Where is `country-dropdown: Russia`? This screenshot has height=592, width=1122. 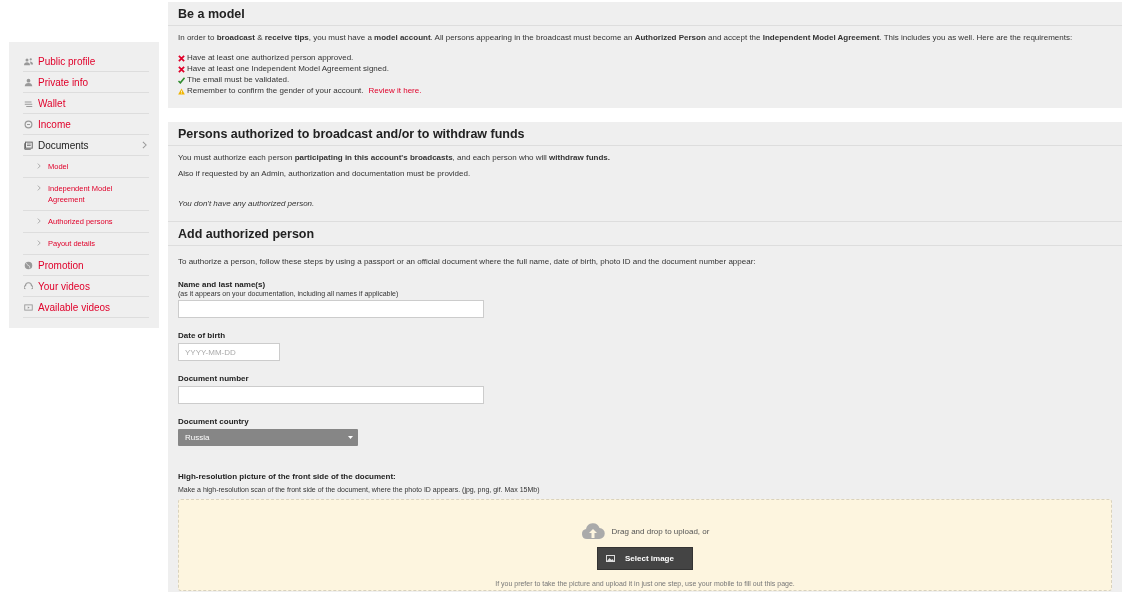 country-dropdown: Russia is located at coordinates (268, 437).